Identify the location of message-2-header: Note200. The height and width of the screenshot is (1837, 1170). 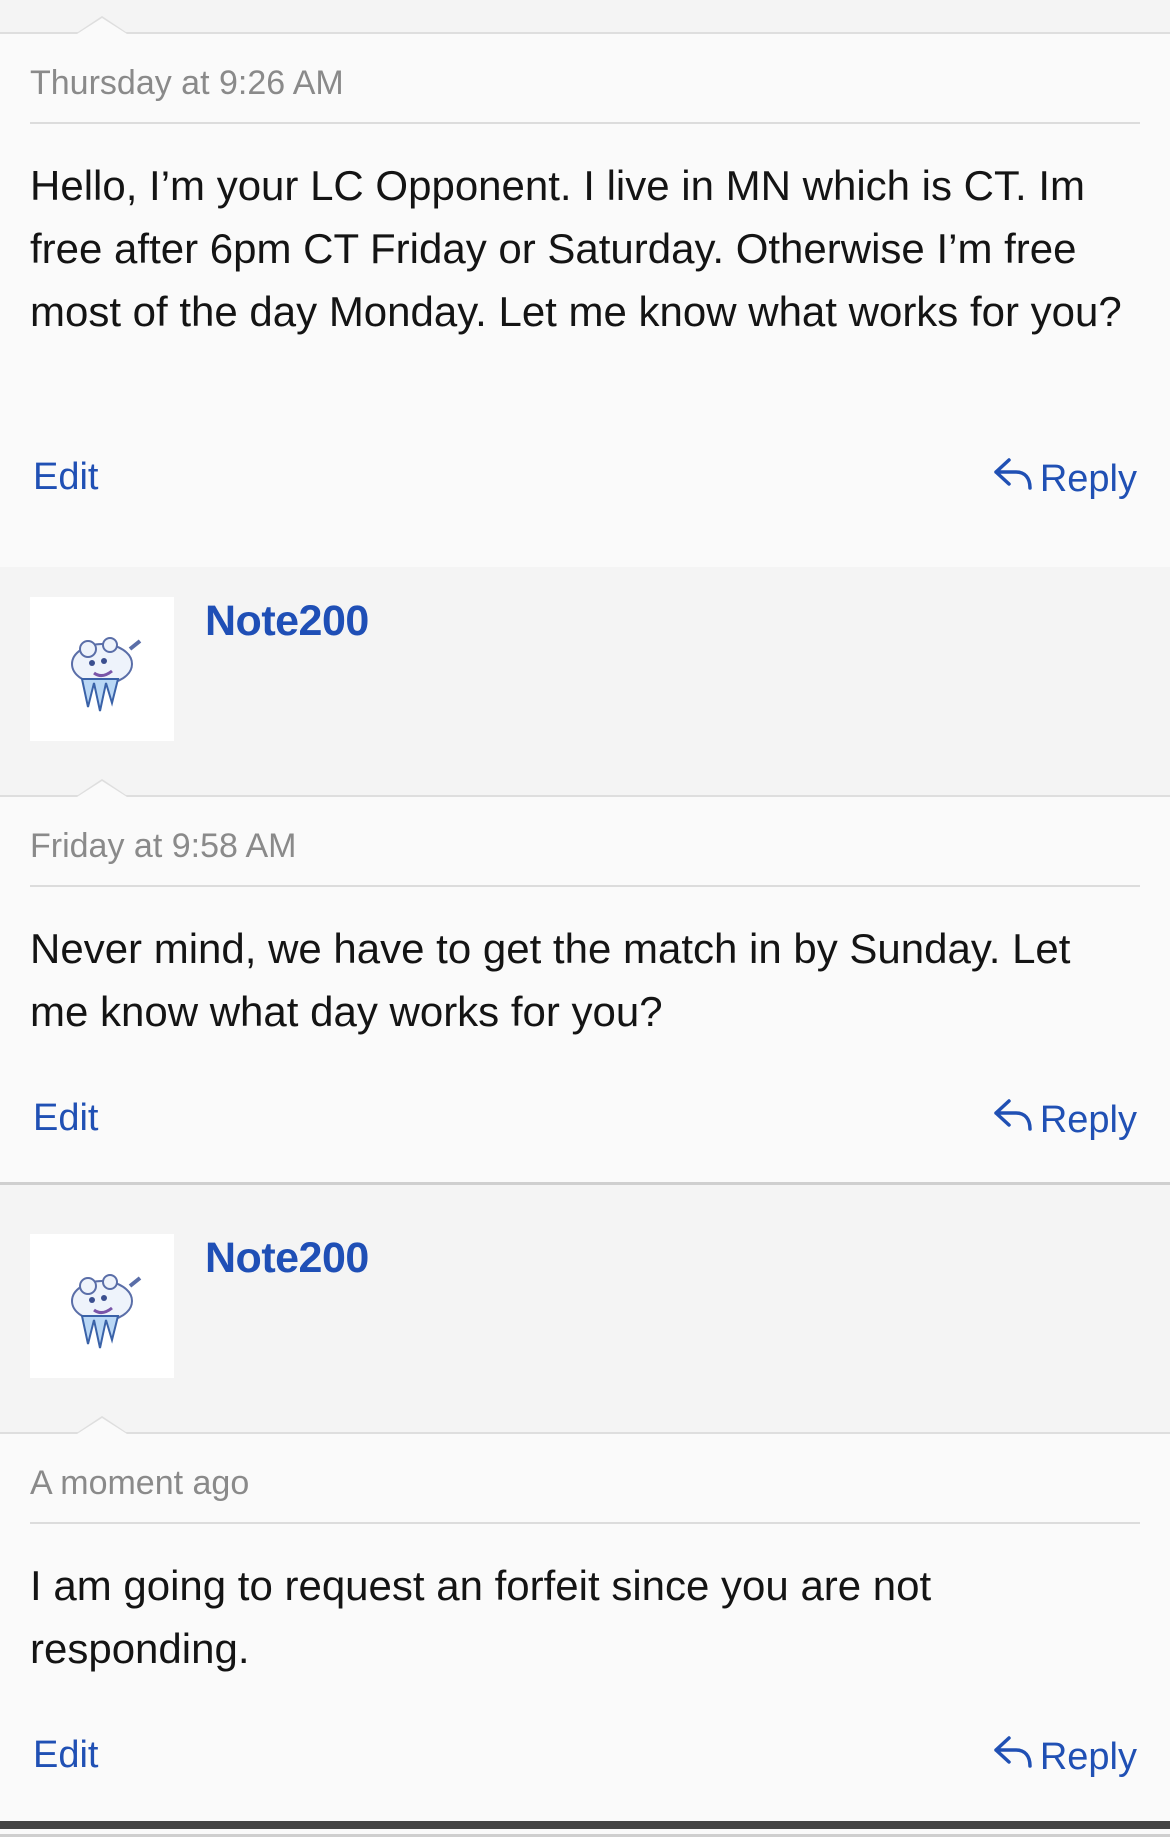
(585, 681).